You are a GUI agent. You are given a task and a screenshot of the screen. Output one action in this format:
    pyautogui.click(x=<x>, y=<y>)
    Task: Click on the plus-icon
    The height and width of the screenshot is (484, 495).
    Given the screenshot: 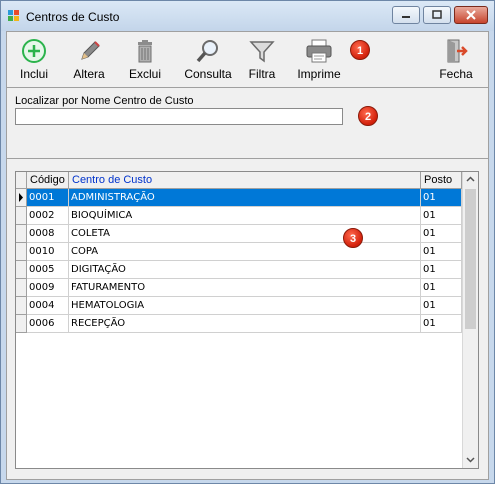 What is the action you would take?
    pyautogui.click(x=34, y=51)
    